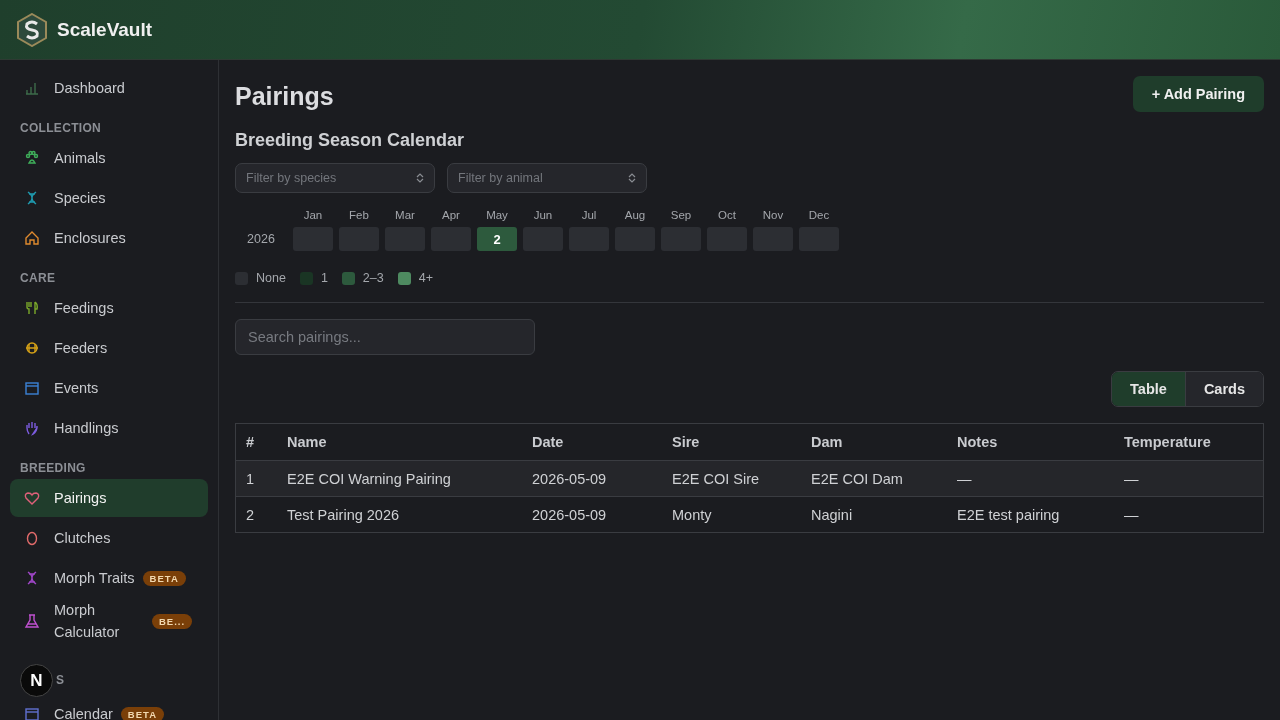 The height and width of the screenshot is (720, 1280). I want to click on column-header: Dam, so click(874, 442).